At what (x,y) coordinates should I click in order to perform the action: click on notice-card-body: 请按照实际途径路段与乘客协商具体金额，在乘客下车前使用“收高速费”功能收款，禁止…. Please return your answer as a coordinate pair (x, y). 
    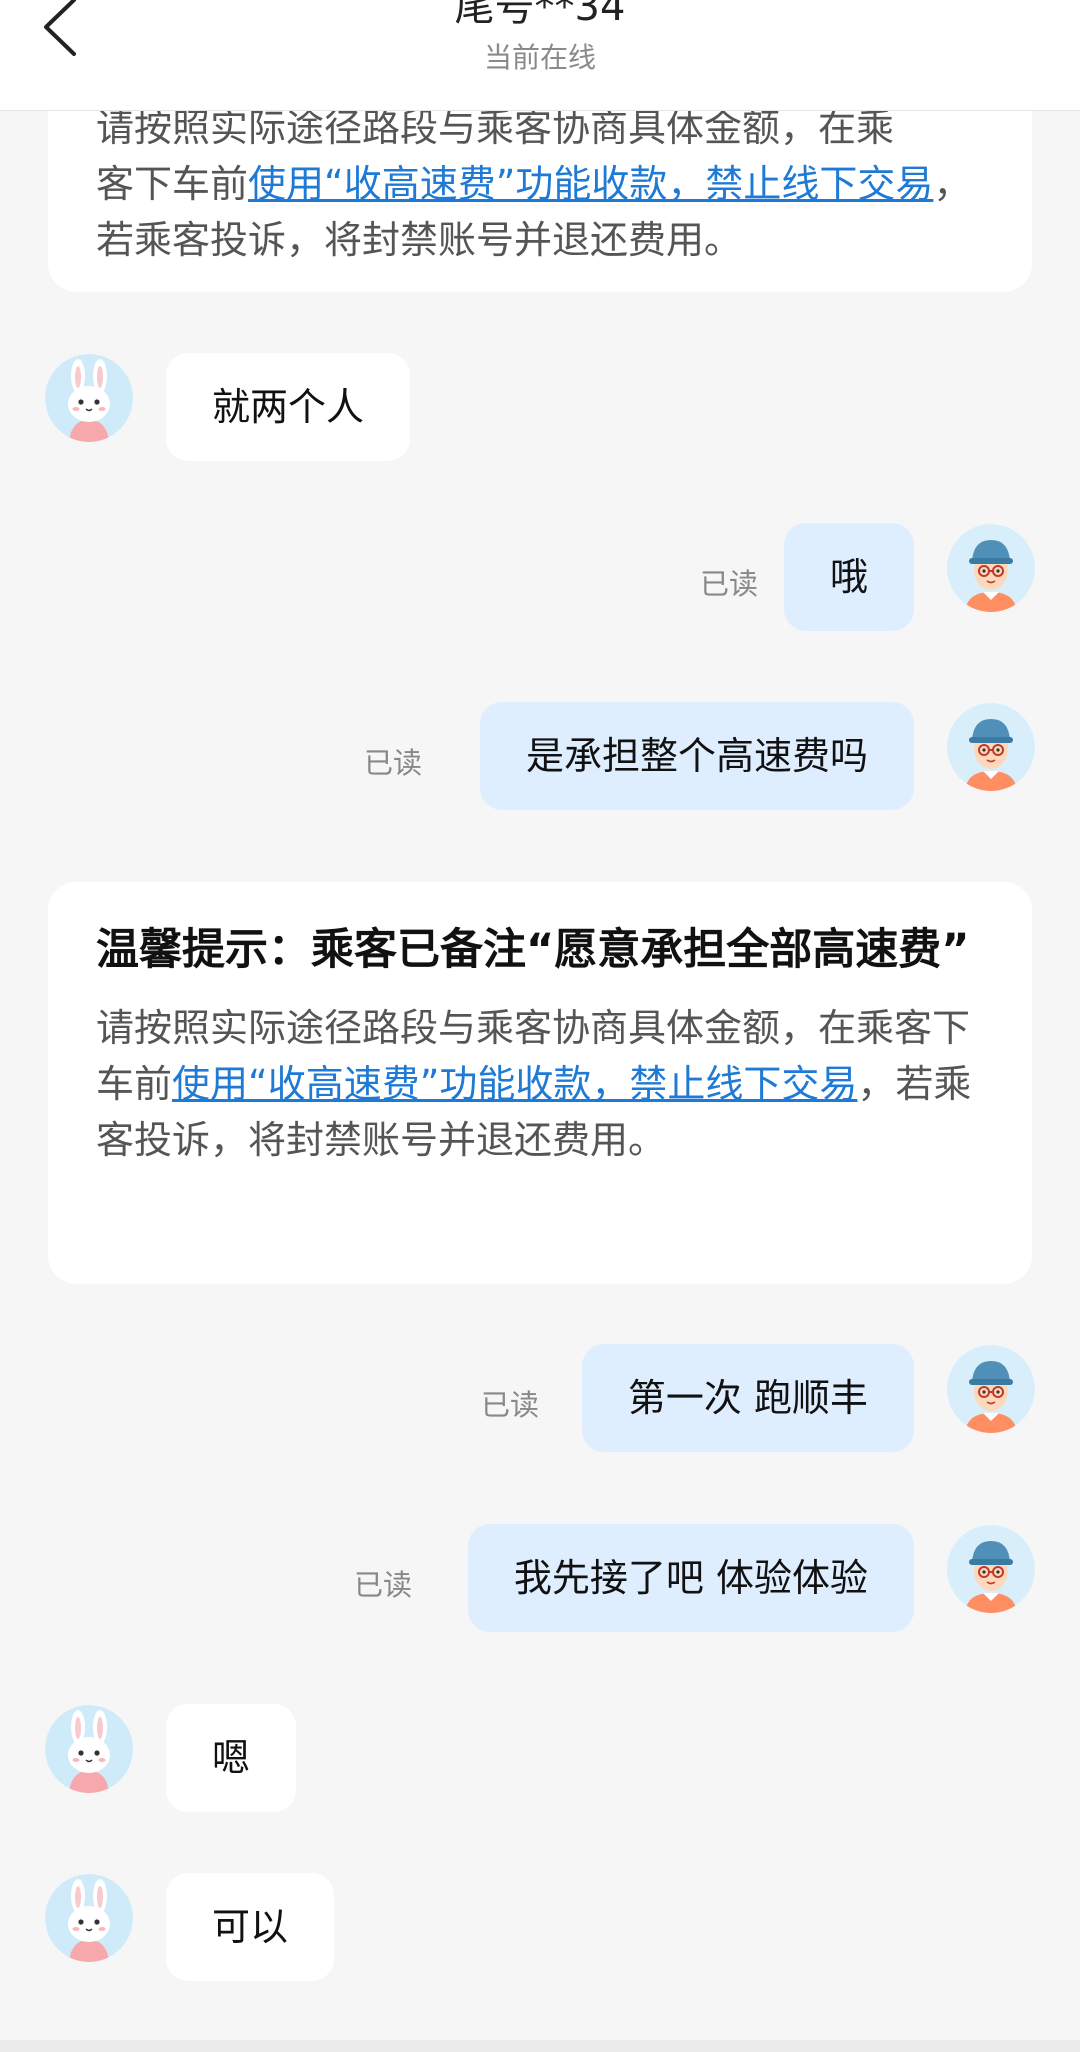
    Looking at the image, I should click on (540, 1084).